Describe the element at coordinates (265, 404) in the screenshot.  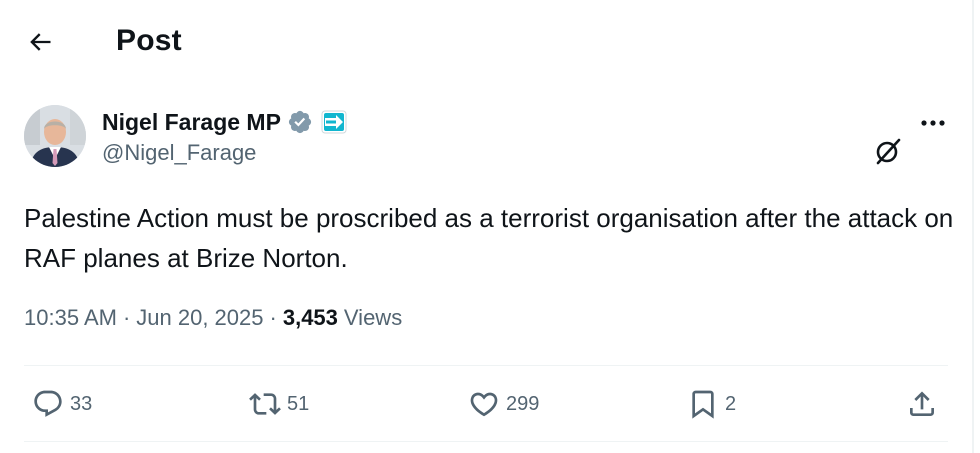
I see `repost-icon` at that location.